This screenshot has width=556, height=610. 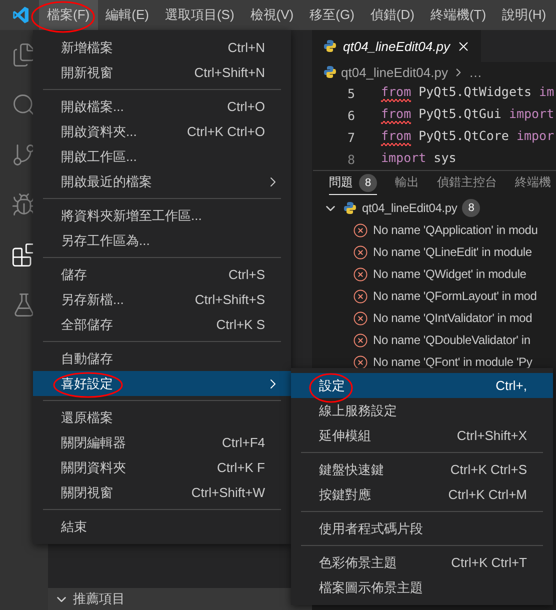 I want to click on menu-item: 鍵盤快速鍵 Ctrl+K Ctrl+S, so click(x=422, y=469).